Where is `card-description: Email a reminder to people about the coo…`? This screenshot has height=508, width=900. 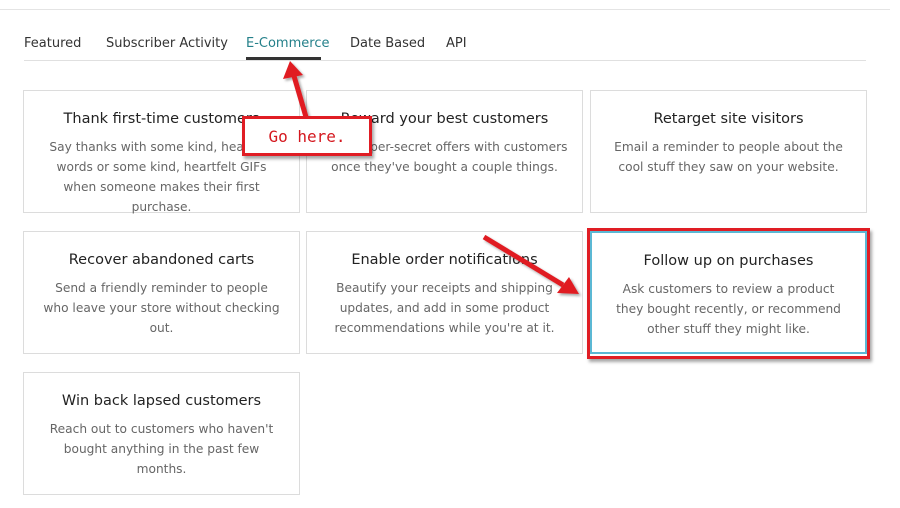
card-description: Email a reminder to people about the coo… is located at coordinates (728, 157).